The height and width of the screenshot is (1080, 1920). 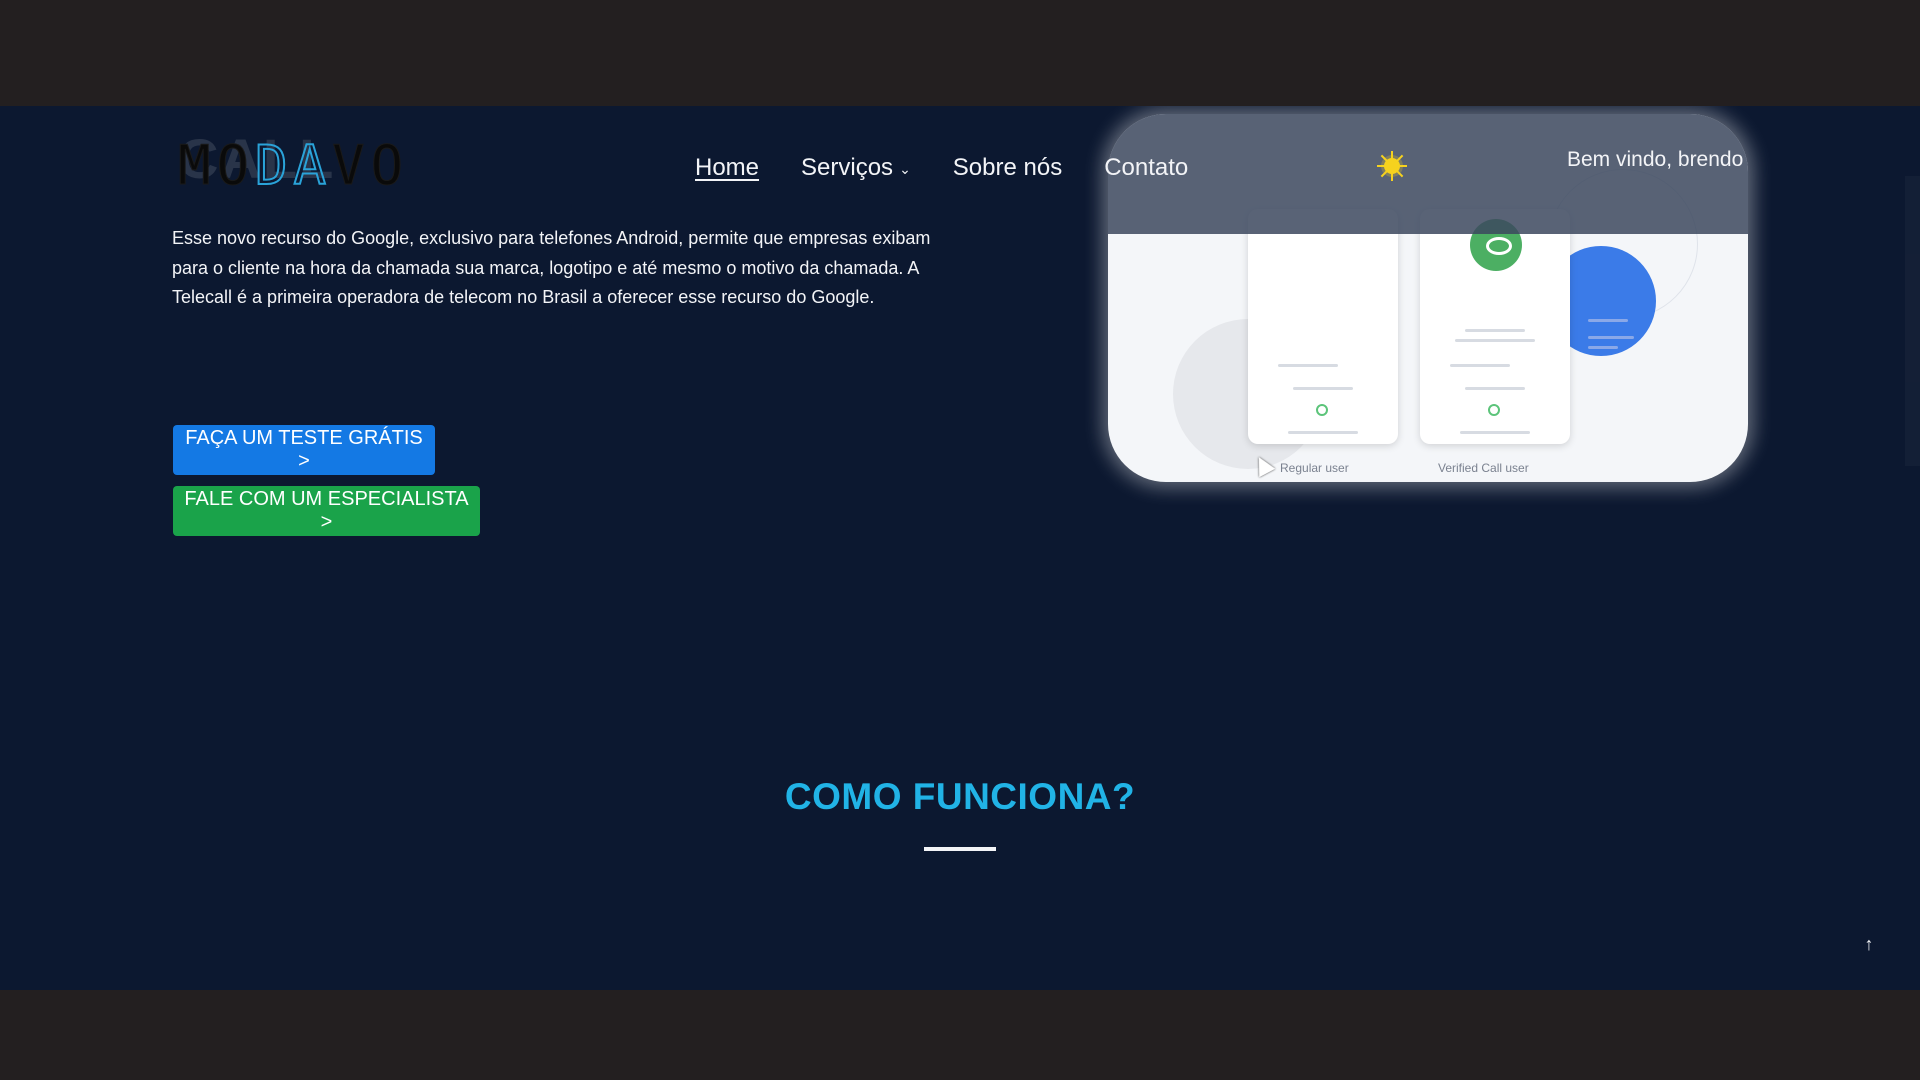 What do you see at coordinates (1323, 326) in the screenshot?
I see `phone-mockup-regular` at bounding box center [1323, 326].